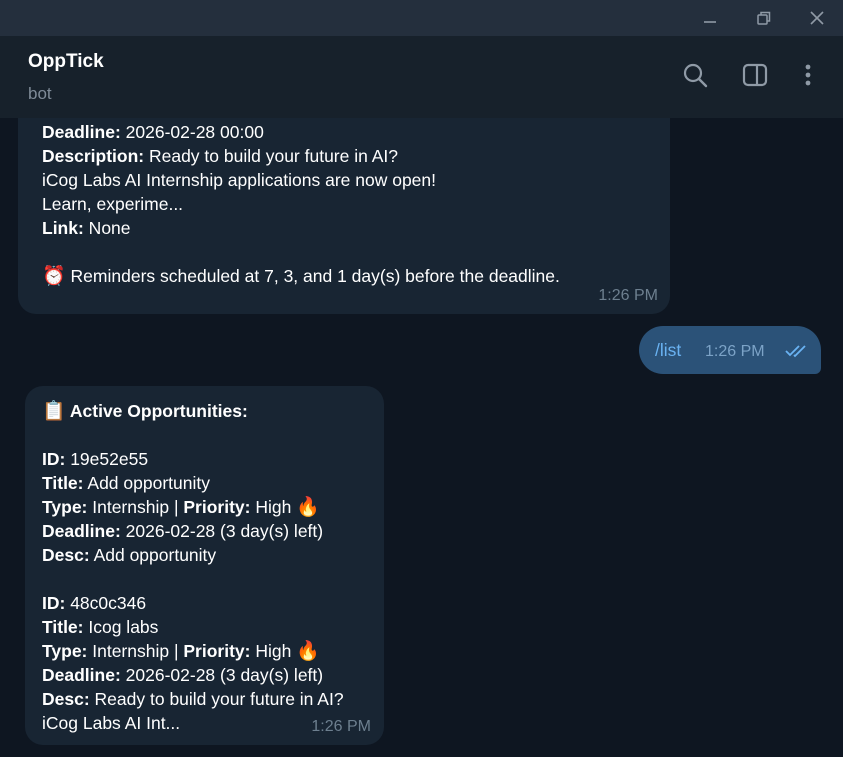  I want to click on close-icon, so click(817, 18).